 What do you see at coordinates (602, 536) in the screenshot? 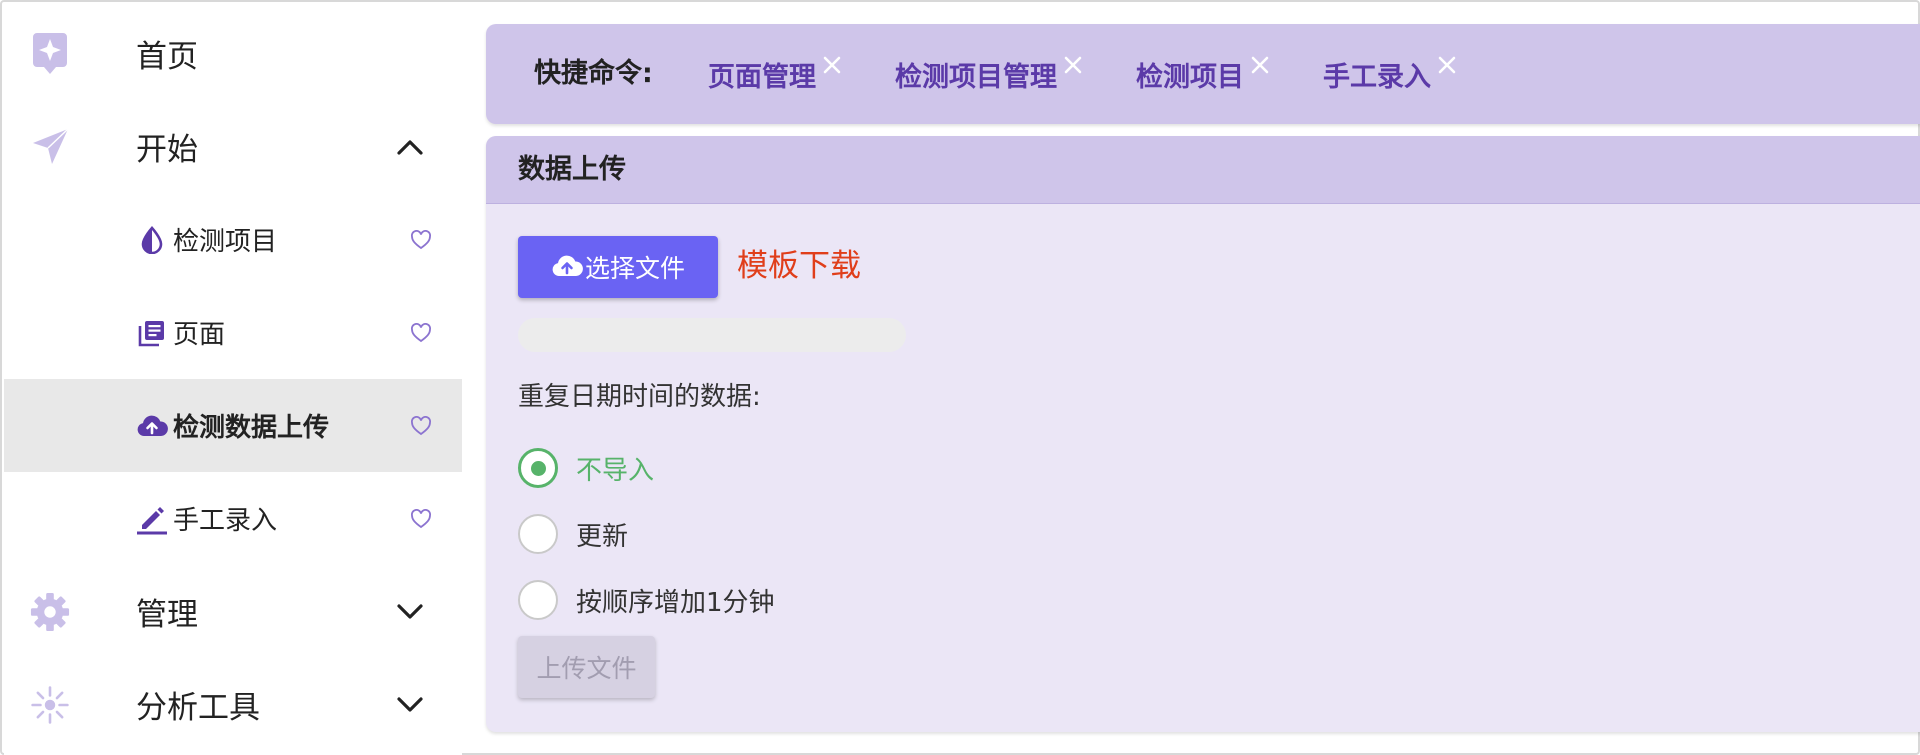
I see `radio-option-label: 更新` at bounding box center [602, 536].